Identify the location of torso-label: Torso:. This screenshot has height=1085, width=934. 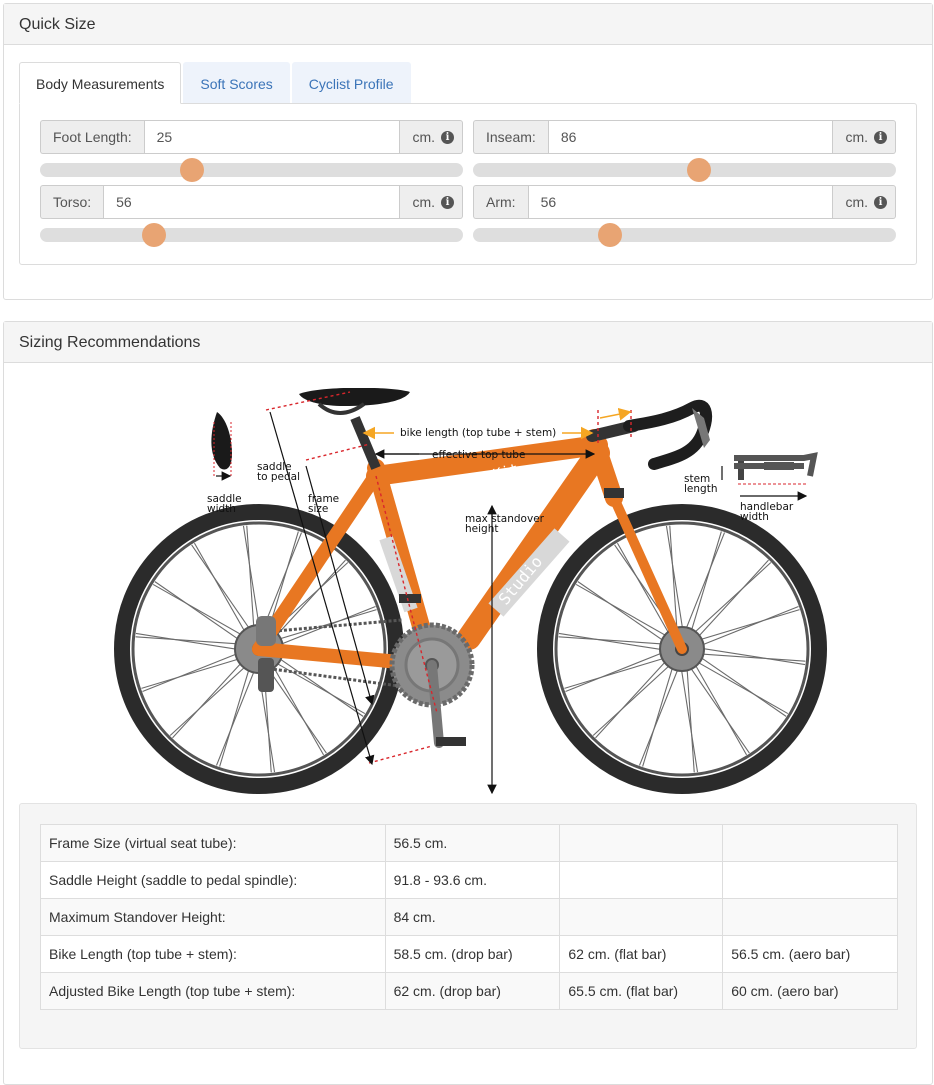
(72, 202).